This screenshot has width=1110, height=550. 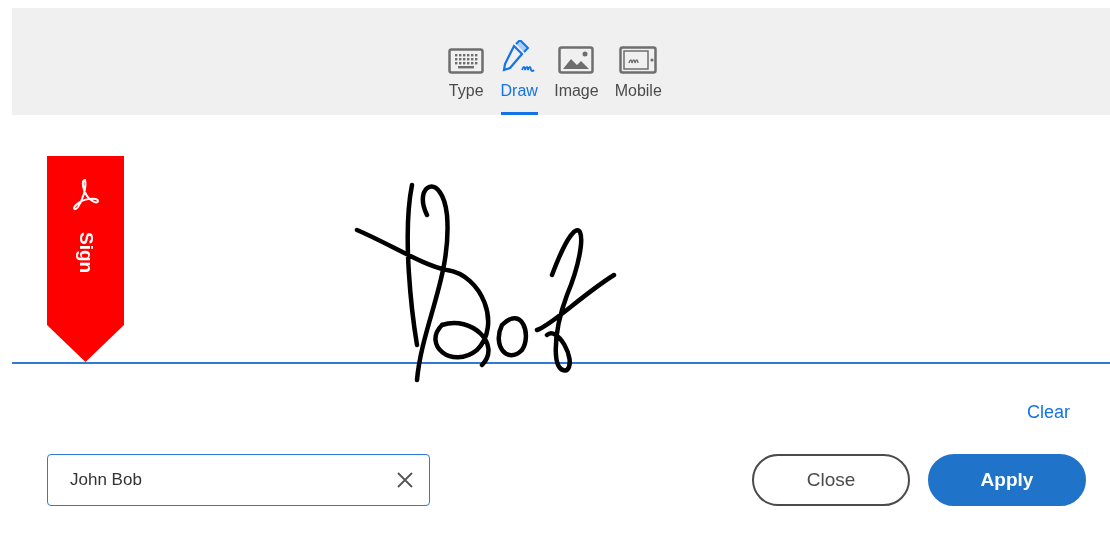 I want to click on close-icon, so click(x=405, y=480).